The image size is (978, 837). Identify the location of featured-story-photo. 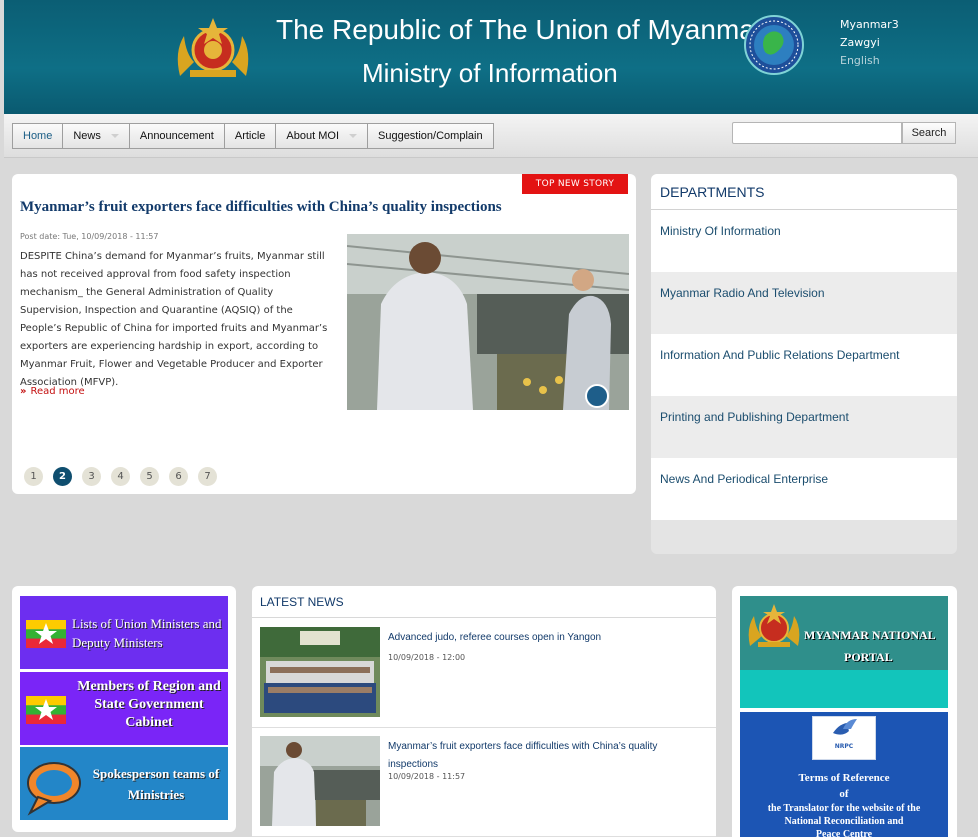
(488, 322).